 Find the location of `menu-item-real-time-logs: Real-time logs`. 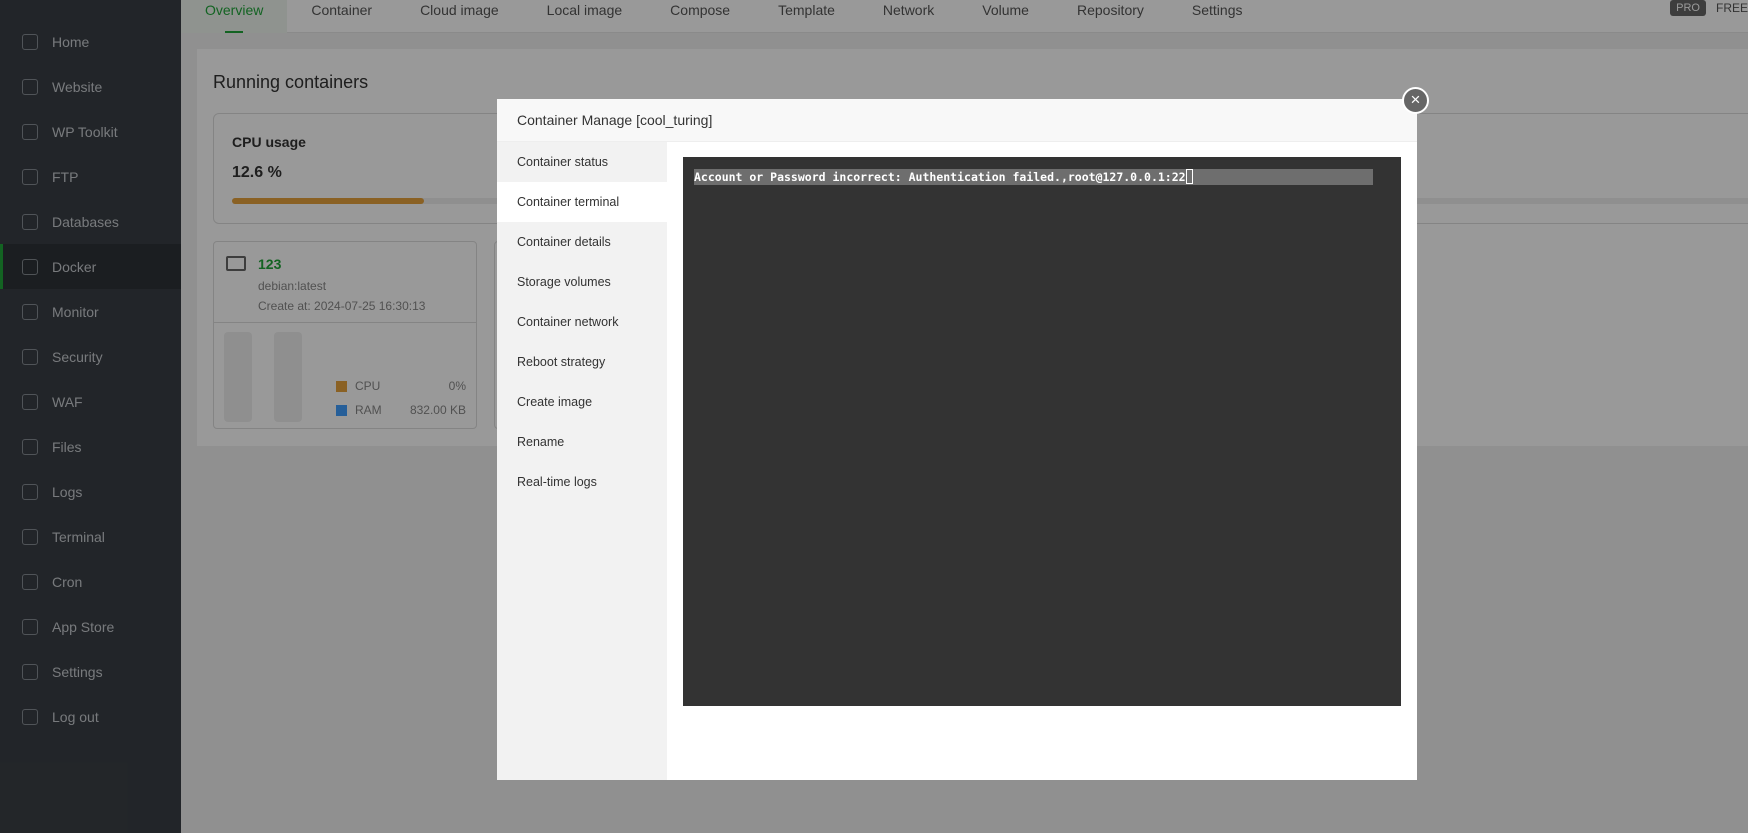

menu-item-real-time-logs: Real-time logs is located at coordinates (582, 482).